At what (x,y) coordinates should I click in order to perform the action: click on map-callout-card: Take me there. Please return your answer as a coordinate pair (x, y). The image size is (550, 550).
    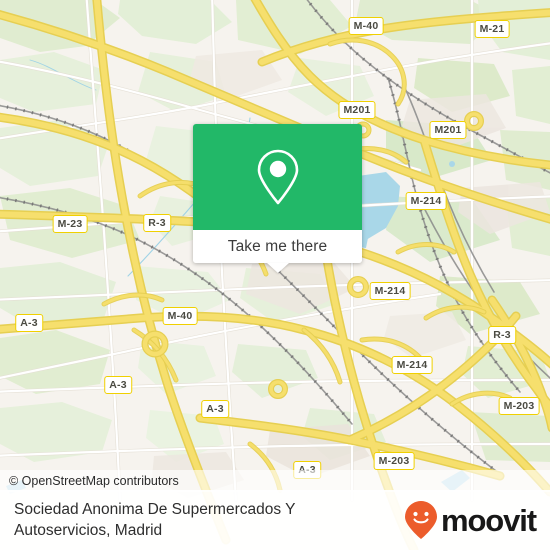
    Looking at the image, I should click on (277, 198).